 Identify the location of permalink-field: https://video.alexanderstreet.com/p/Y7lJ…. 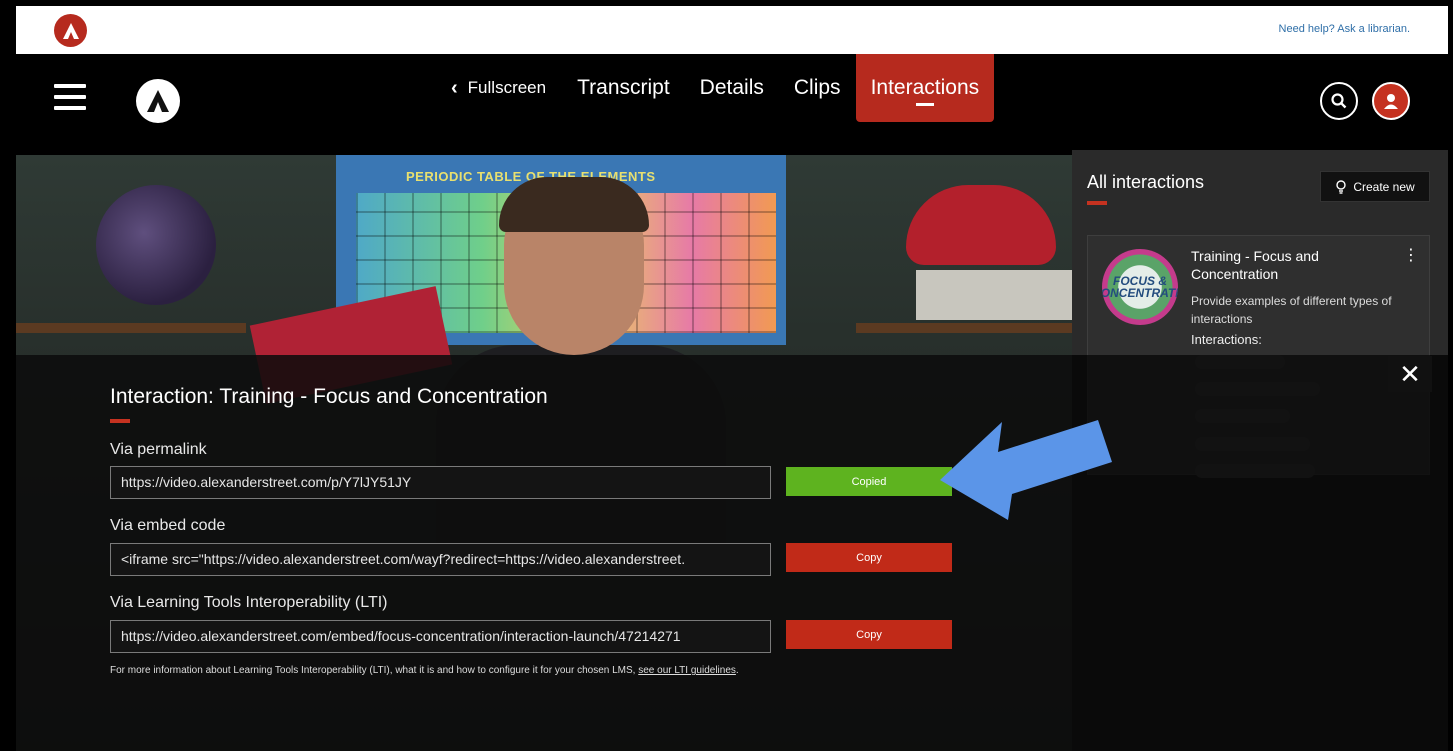
(440, 482).